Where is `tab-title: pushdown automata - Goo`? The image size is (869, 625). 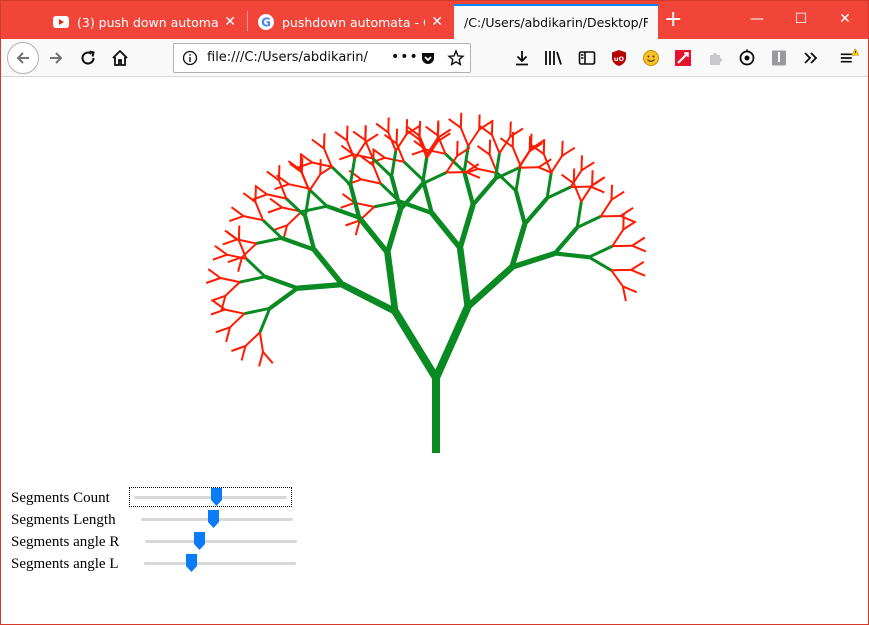
tab-title: pushdown automata - Goo is located at coordinates (353, 22).